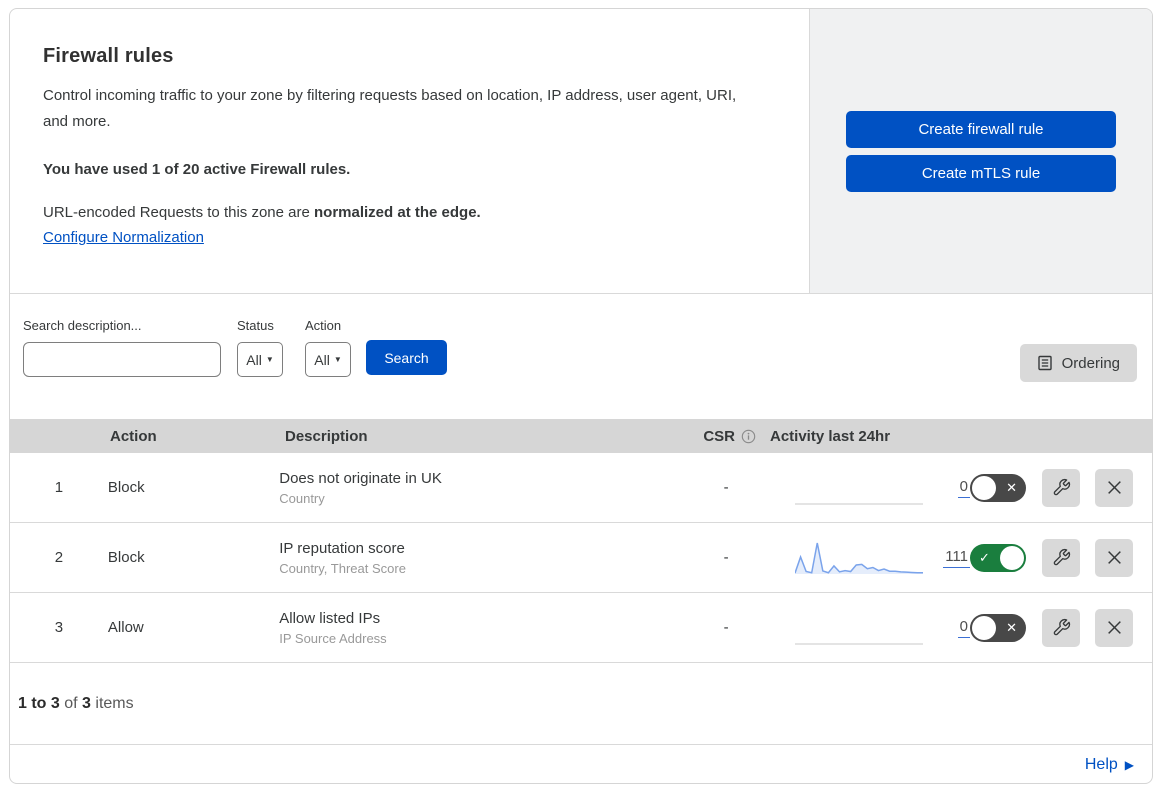 Image resolution: width=1161 pixels, height=791 pixels. I want to click on ordering-button: Ordering, so click(1078, 363).